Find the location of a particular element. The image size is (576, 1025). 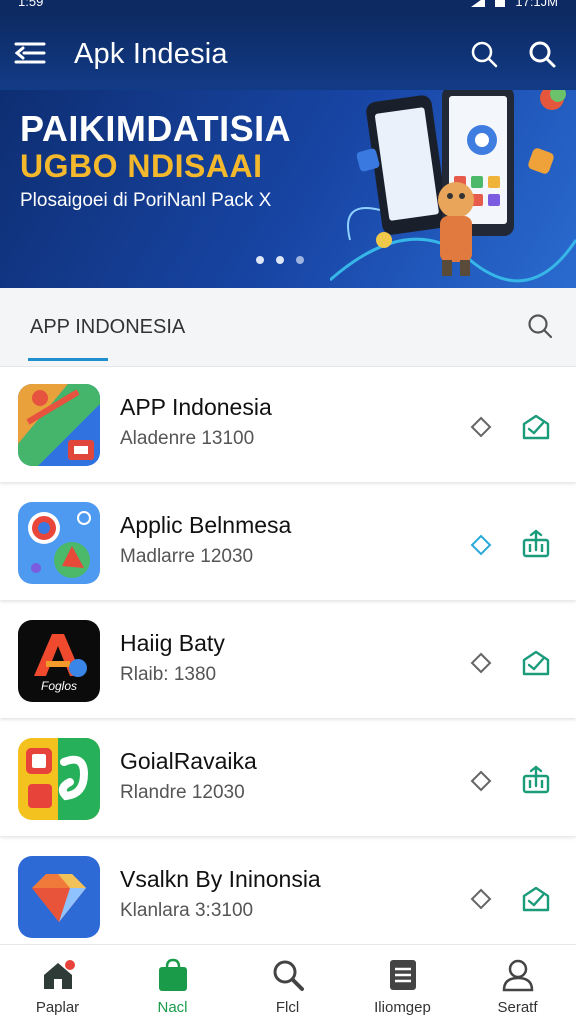

list-item: Foglos Haiig Baty Rlaib: 1380 is located at coordinates (288, 662).